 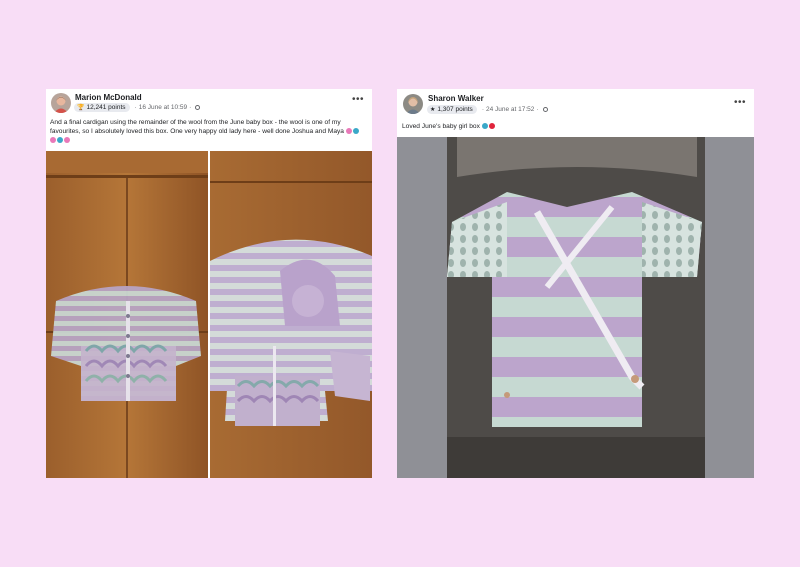 I want to click on post-meta: 🏆 12,241 points · 16 June at 10:59 ·, so click(x=137, y=107).